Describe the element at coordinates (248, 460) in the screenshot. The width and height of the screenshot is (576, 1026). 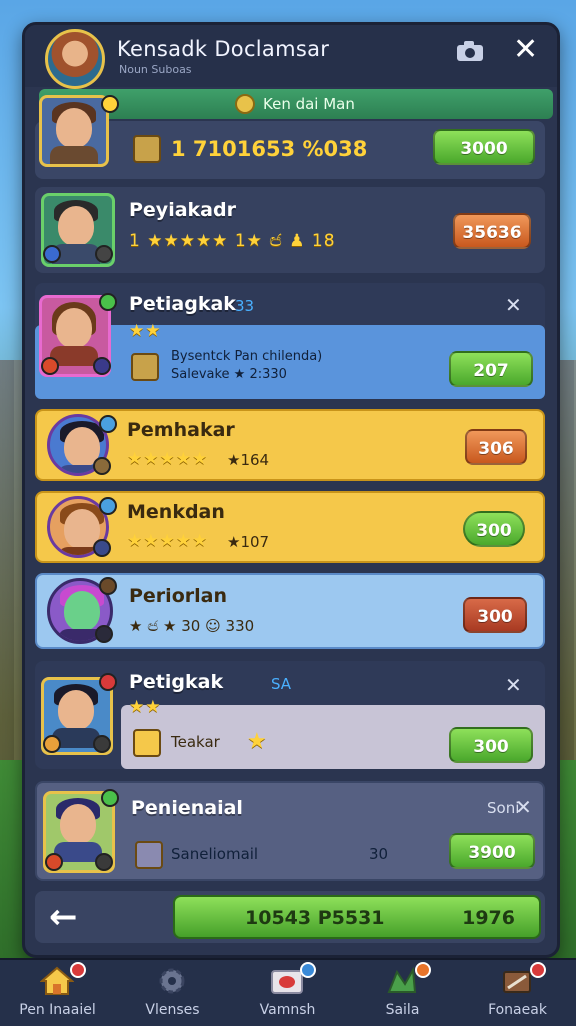
I see `player-stats: ★164` at that location.